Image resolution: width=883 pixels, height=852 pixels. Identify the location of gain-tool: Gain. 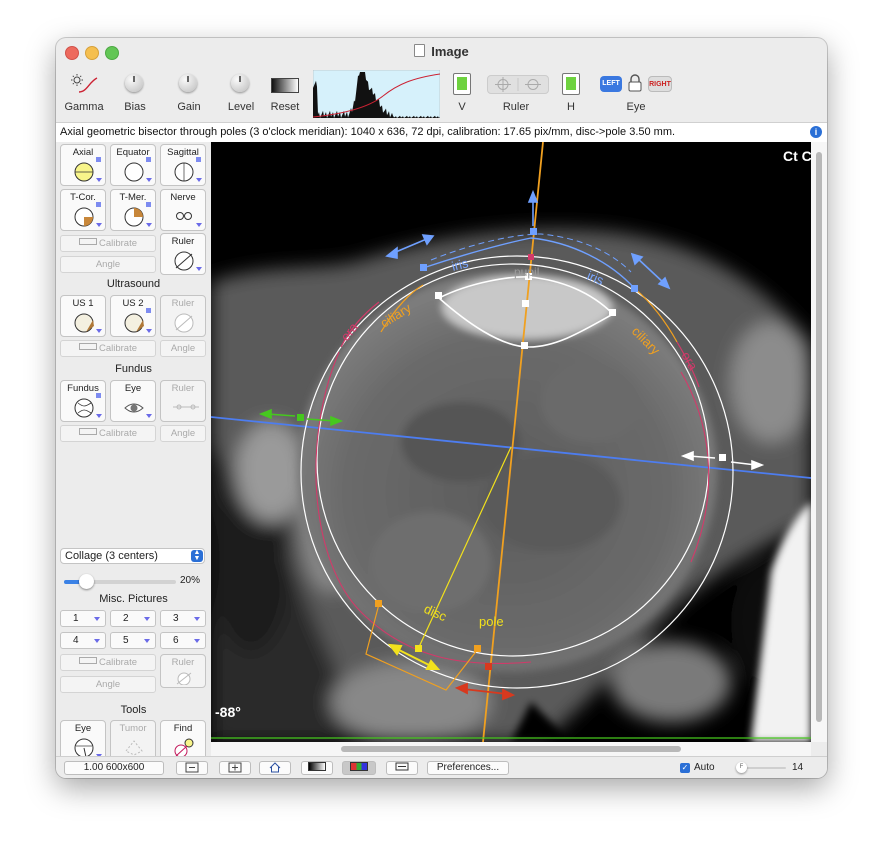
(189, 94).